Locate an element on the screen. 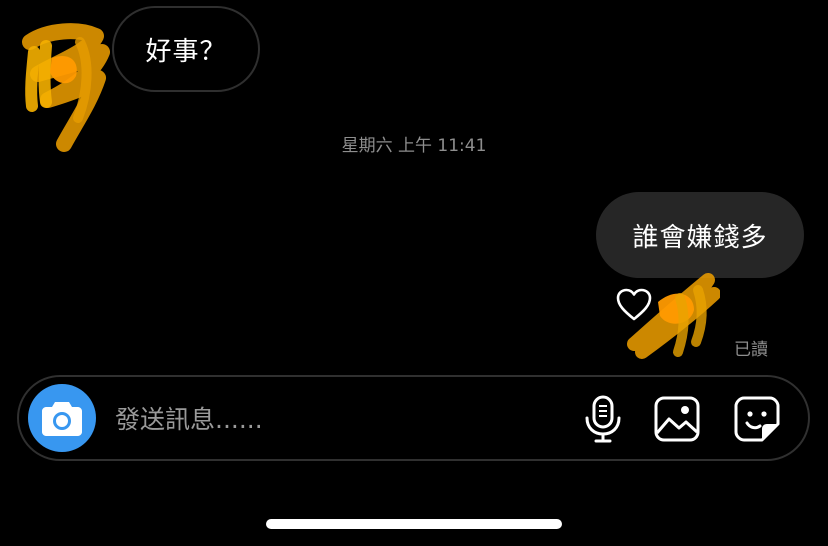  camera-button is located at coordinates (62, 418).